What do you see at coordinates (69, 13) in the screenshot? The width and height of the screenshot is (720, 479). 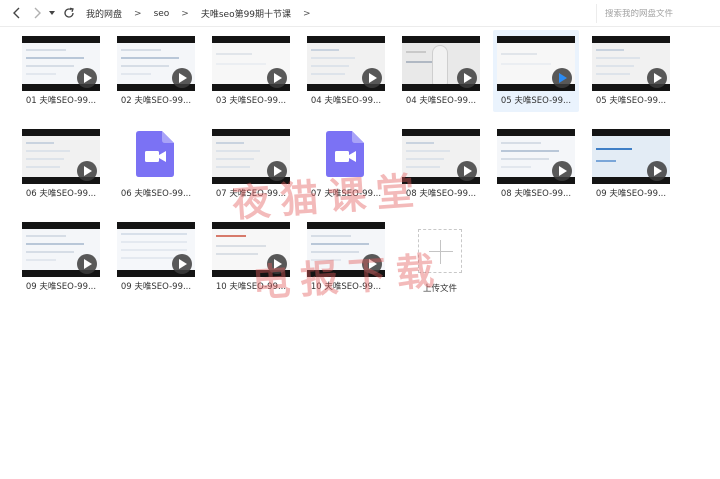 I see `refresh-button` at bounding box center [69, 13].